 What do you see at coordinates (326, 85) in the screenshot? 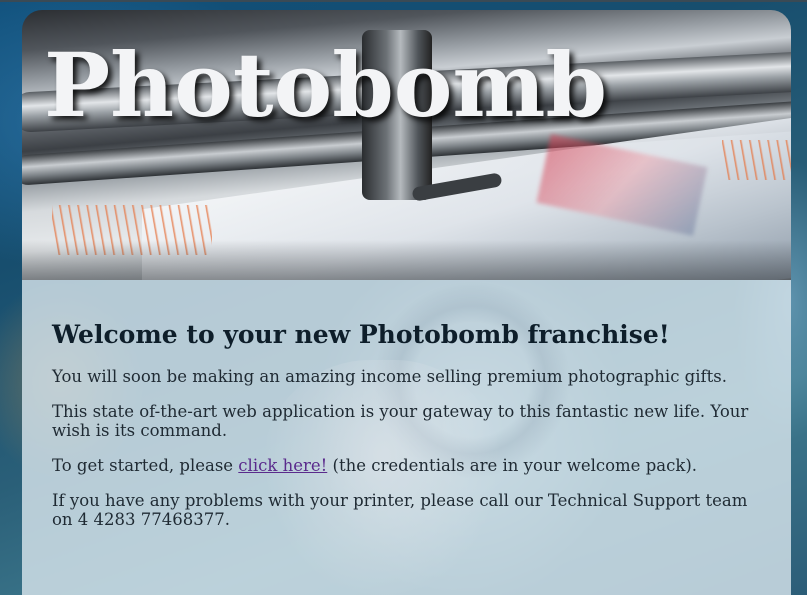
I see `site-title: Photobomb` at bounding box center [326, 85].